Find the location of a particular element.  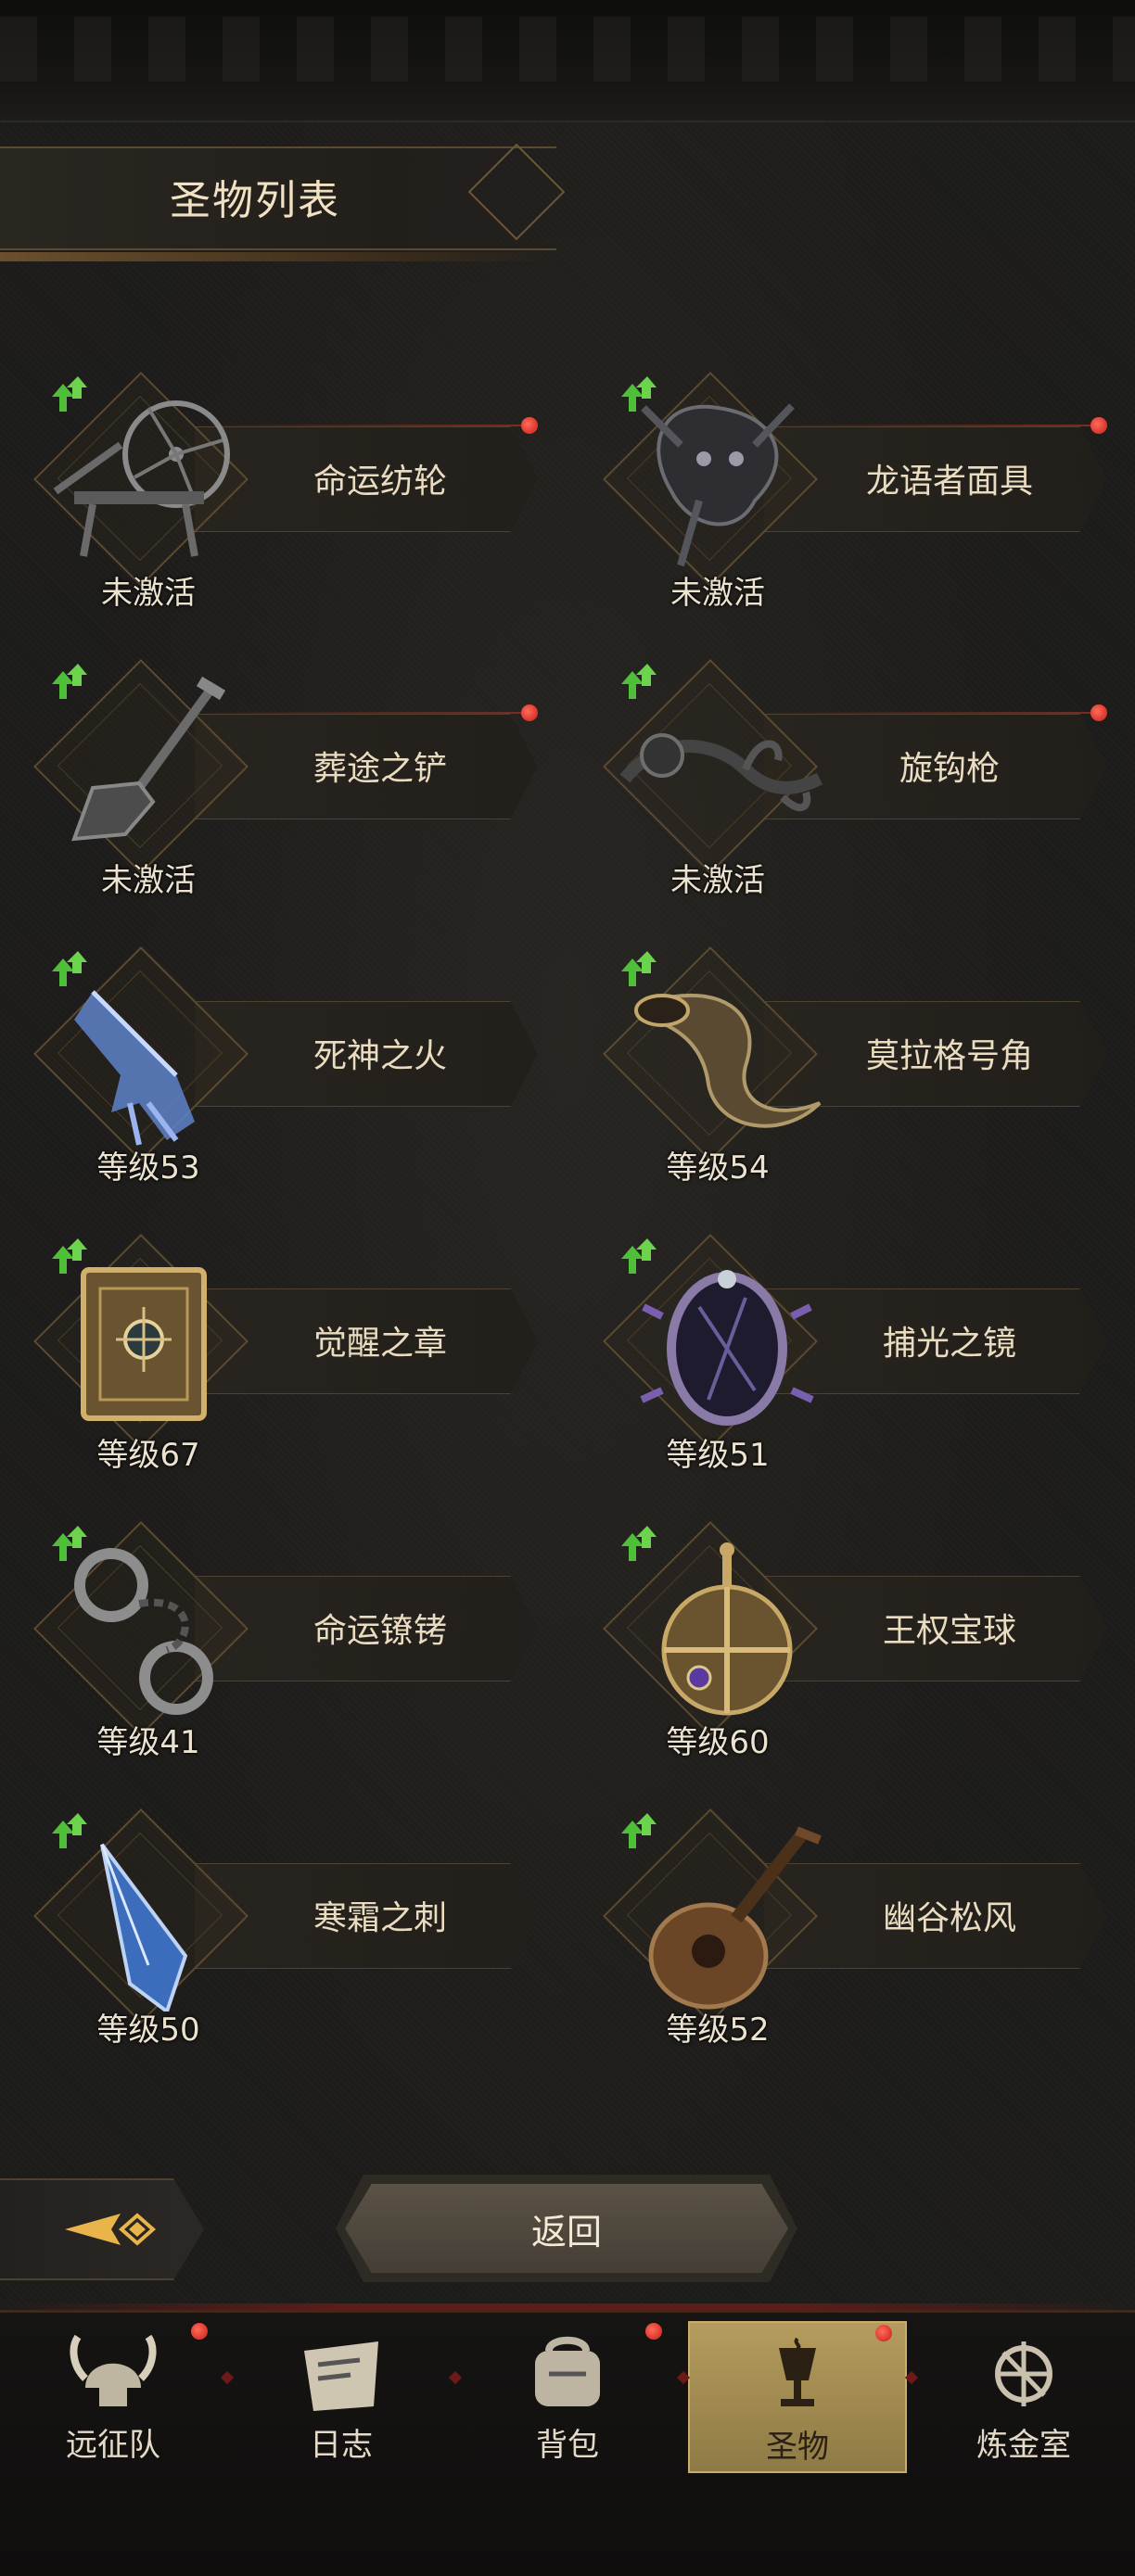

relic-card: 旋钩枪未激活 is located at coordinates (857, 778).